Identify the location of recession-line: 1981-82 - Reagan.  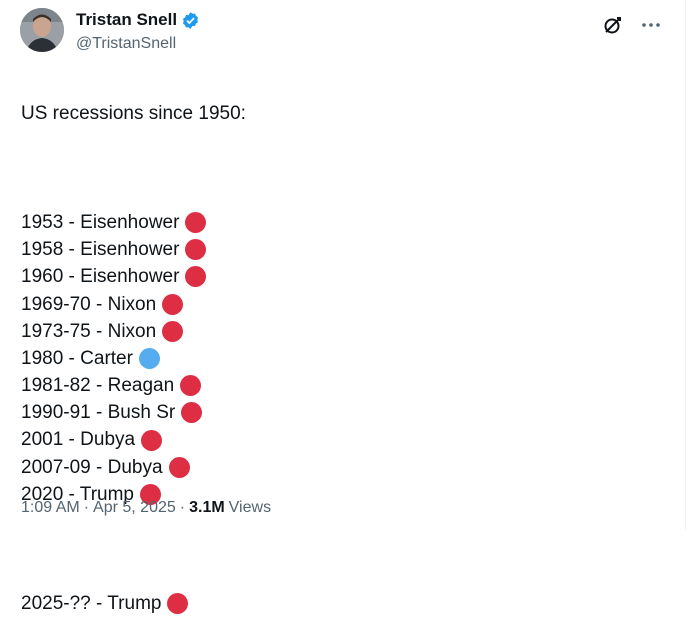
(341, 385).